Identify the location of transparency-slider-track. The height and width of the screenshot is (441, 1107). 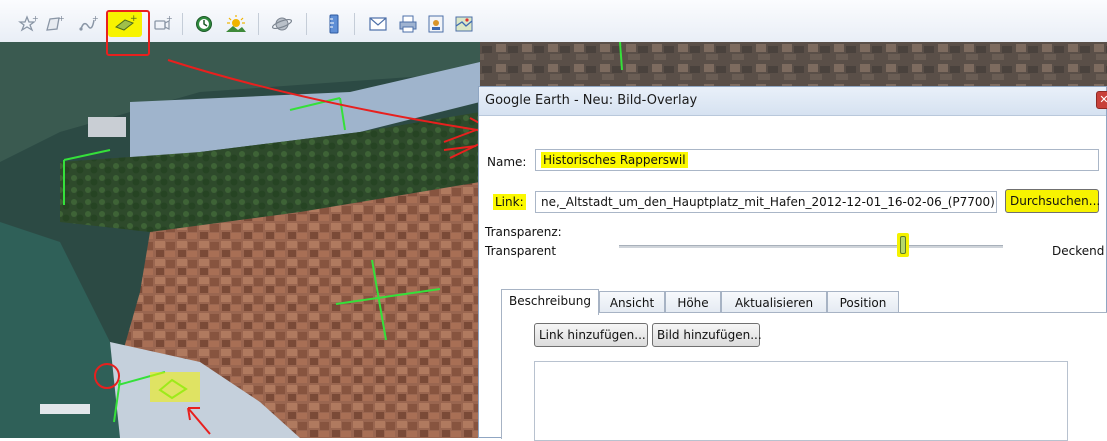
(811, 246).